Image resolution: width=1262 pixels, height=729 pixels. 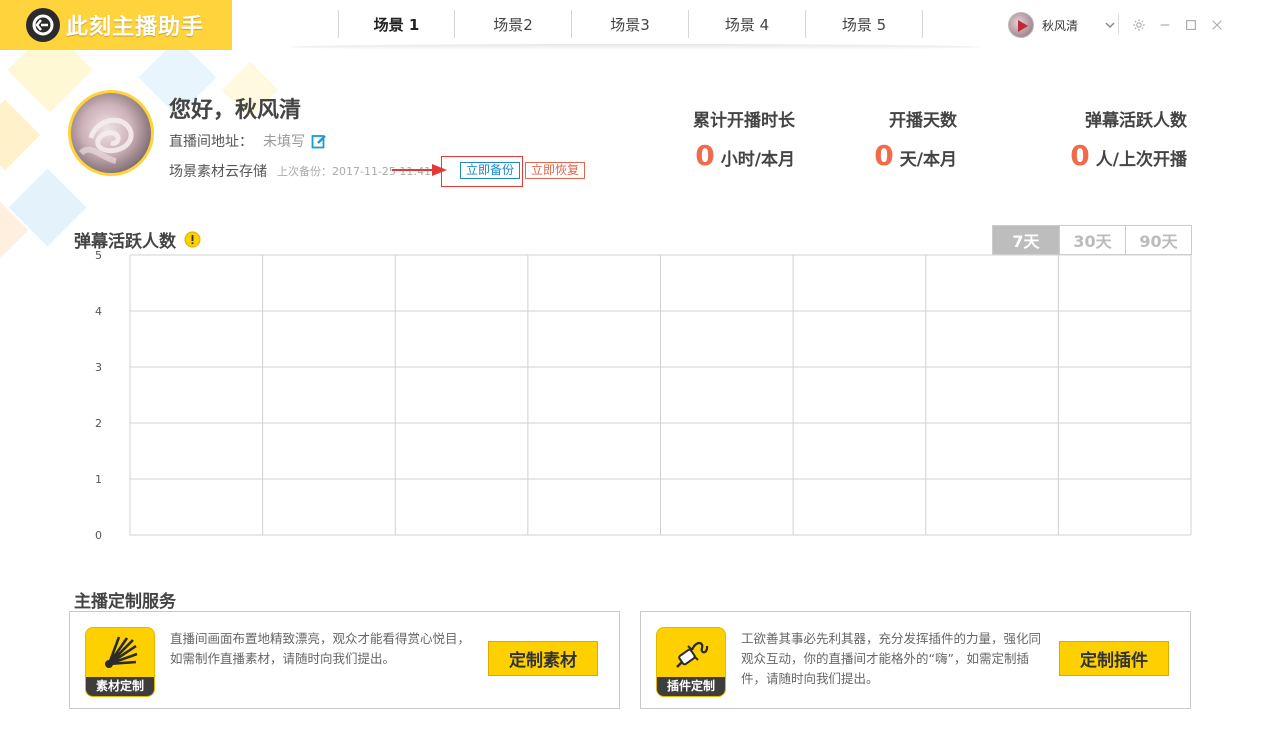 What do you see at coordinates (1110, 25) in the screenshot?
I see `chevron-down-icon` at bounding box center [1110, 25].